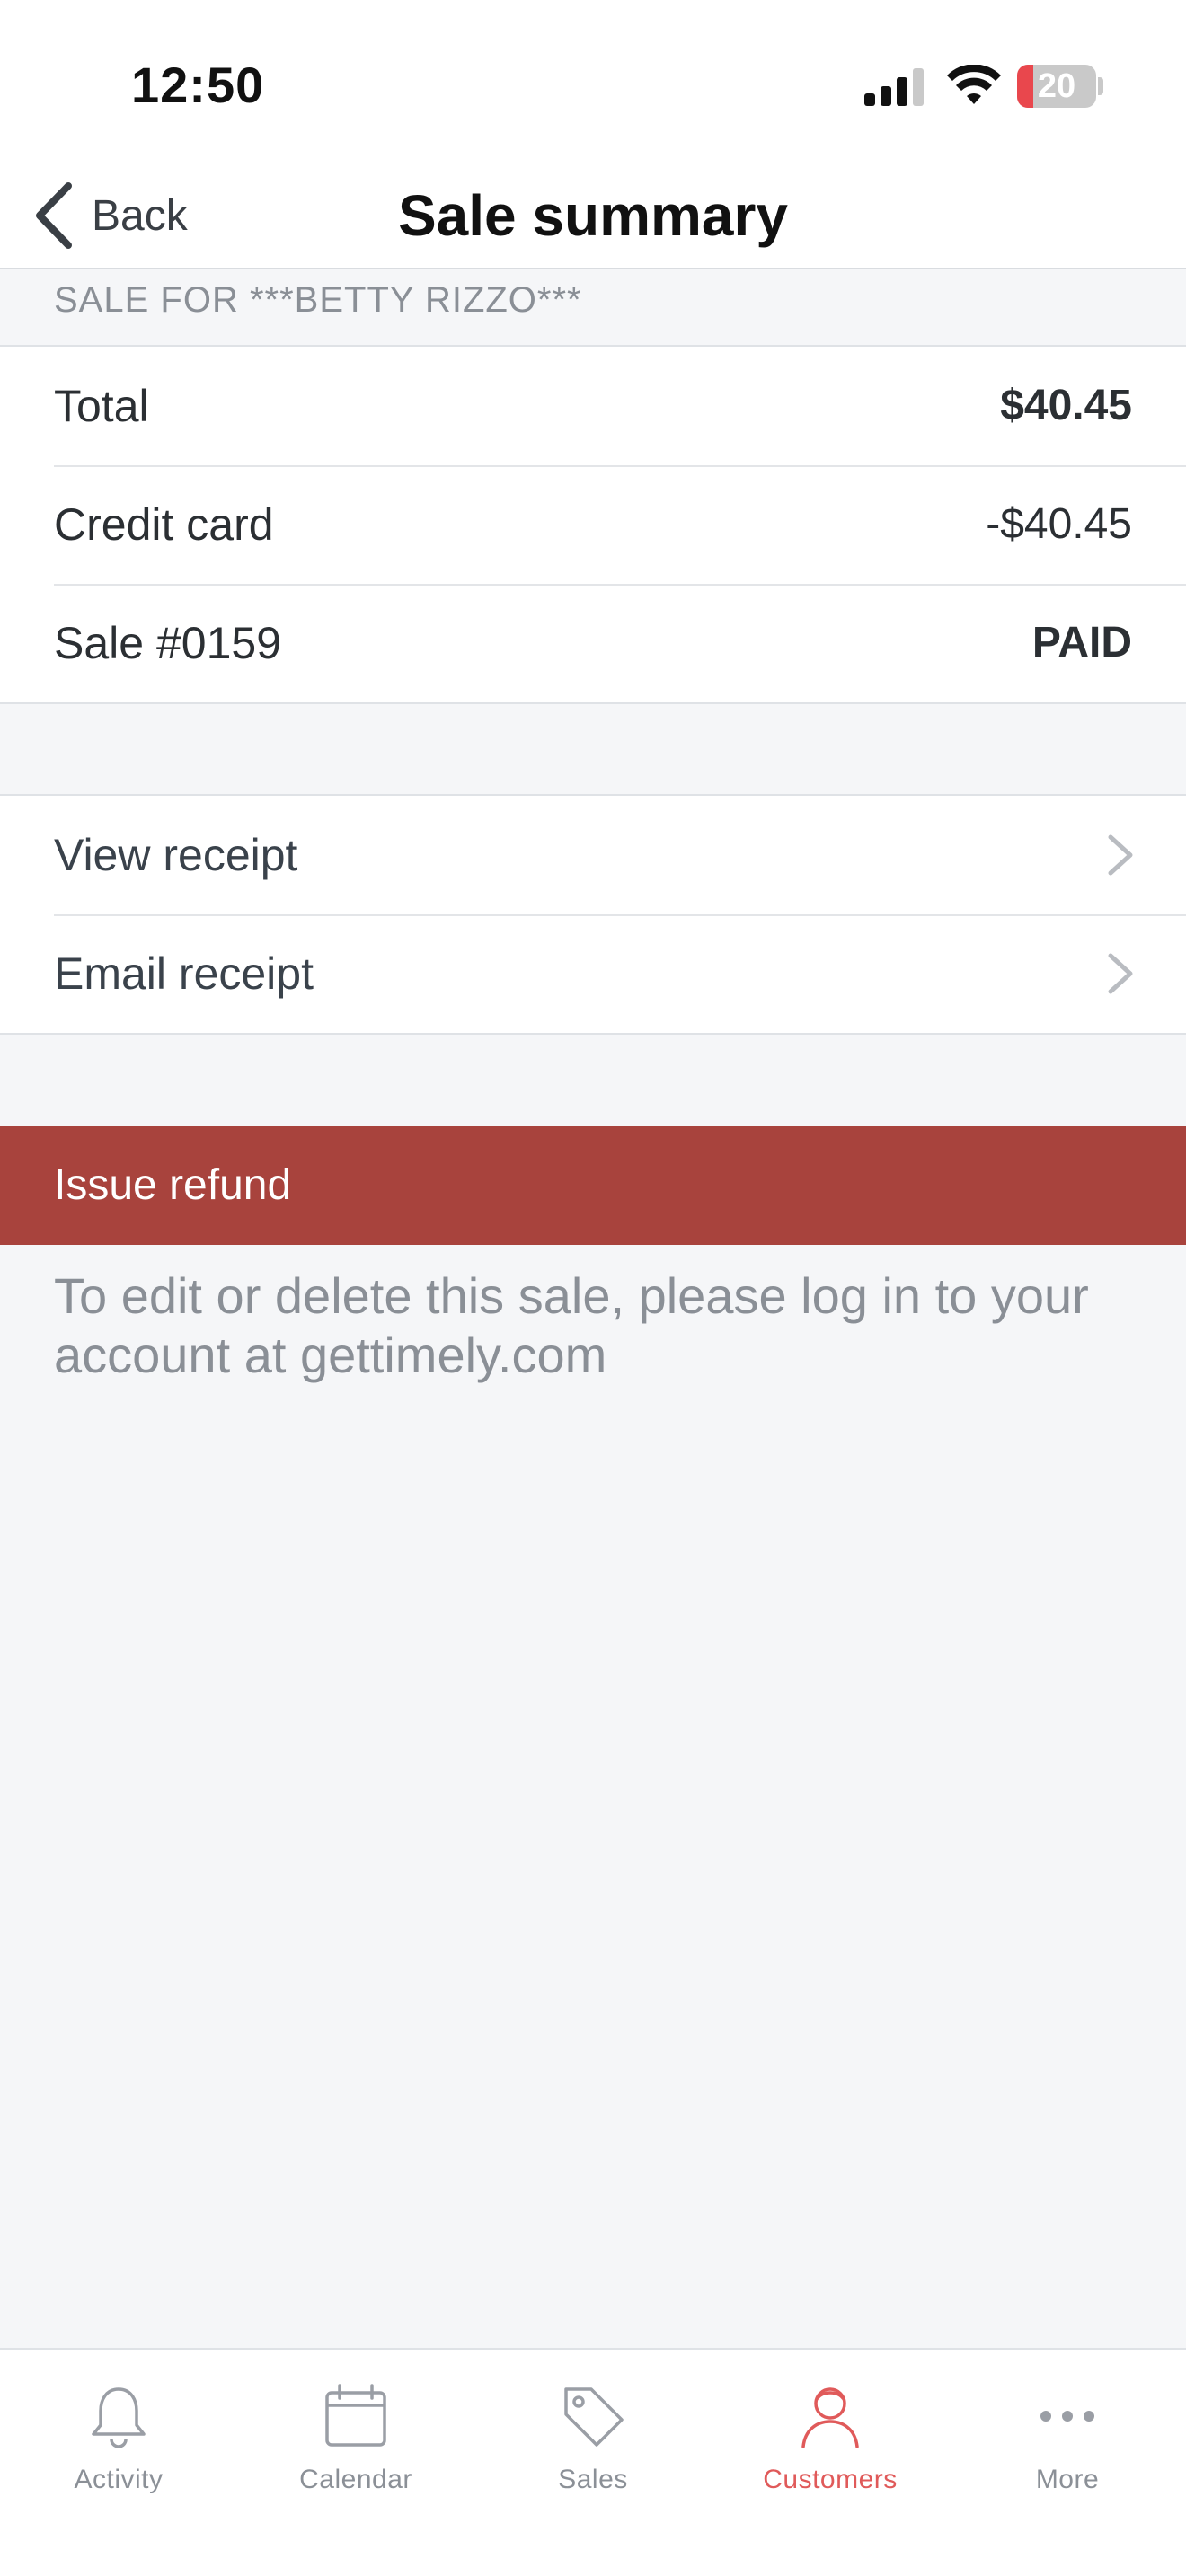 The height and width of the screenshot is (2576, 1186). What do you see at coordinates (1067, 2416) in the screenshot?
I see `more-icon` at bounding box center [1067, 2416].